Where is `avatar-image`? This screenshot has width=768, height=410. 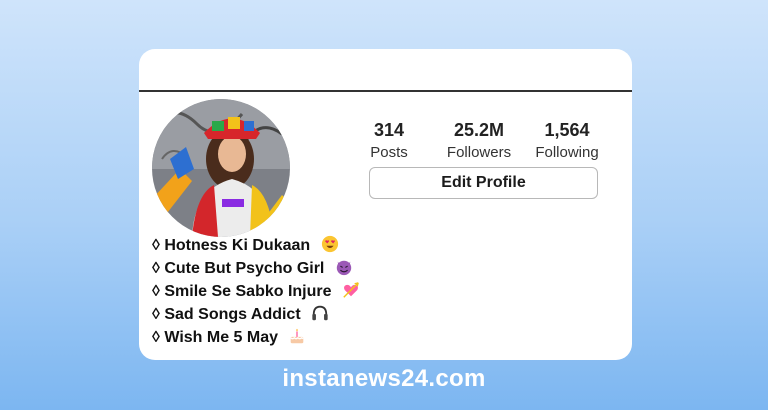 avatar-image is located at coordinates (221, 168).